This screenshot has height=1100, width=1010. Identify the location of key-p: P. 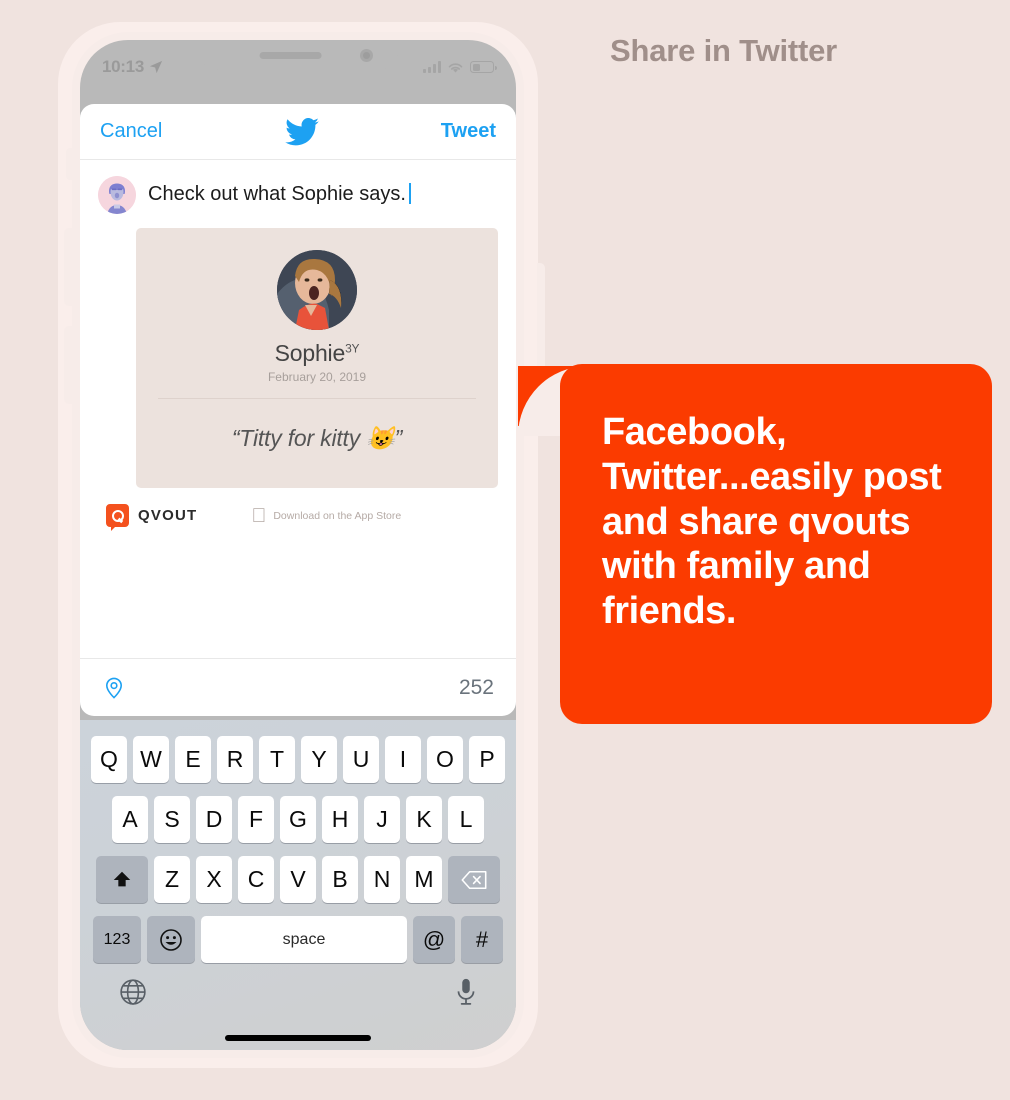
(487, 759).